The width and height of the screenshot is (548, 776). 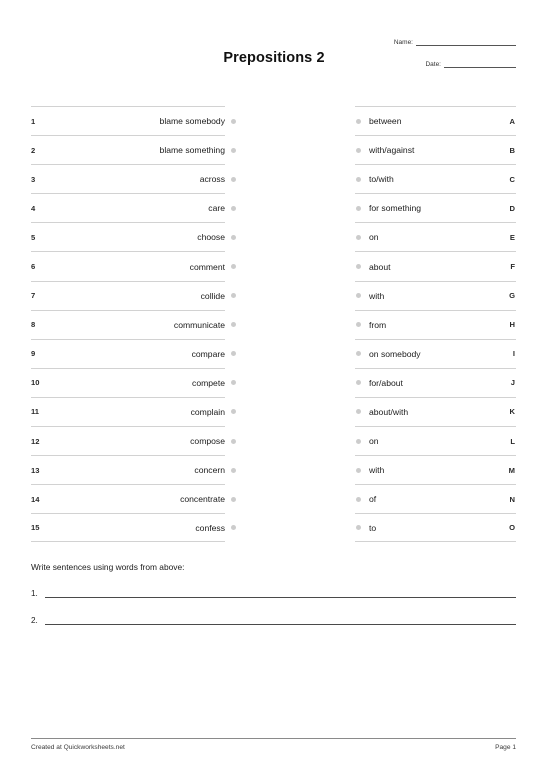 What do you see at coordinates (512, 237) in the screenshot?
I see `right-row-letter: E` at bounding box center [512, 237].